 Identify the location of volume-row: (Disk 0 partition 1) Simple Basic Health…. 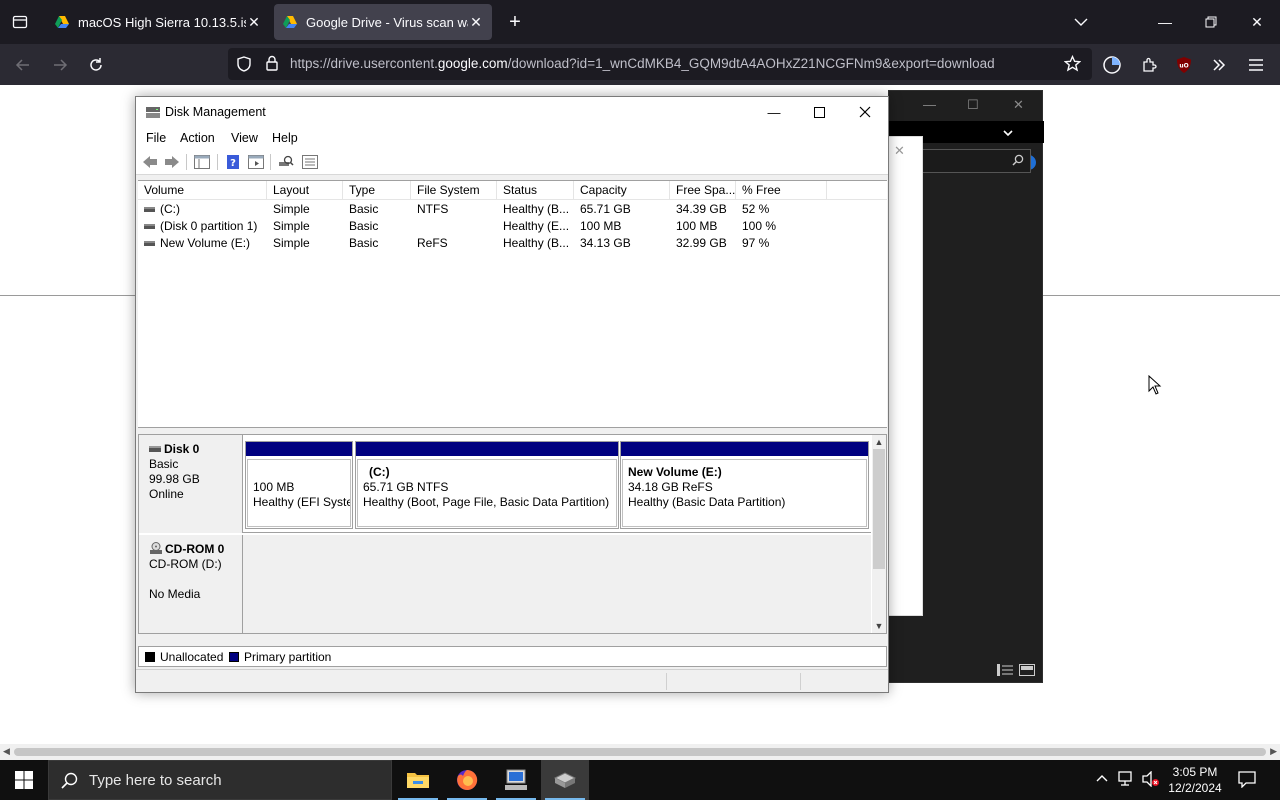
(512, 226).